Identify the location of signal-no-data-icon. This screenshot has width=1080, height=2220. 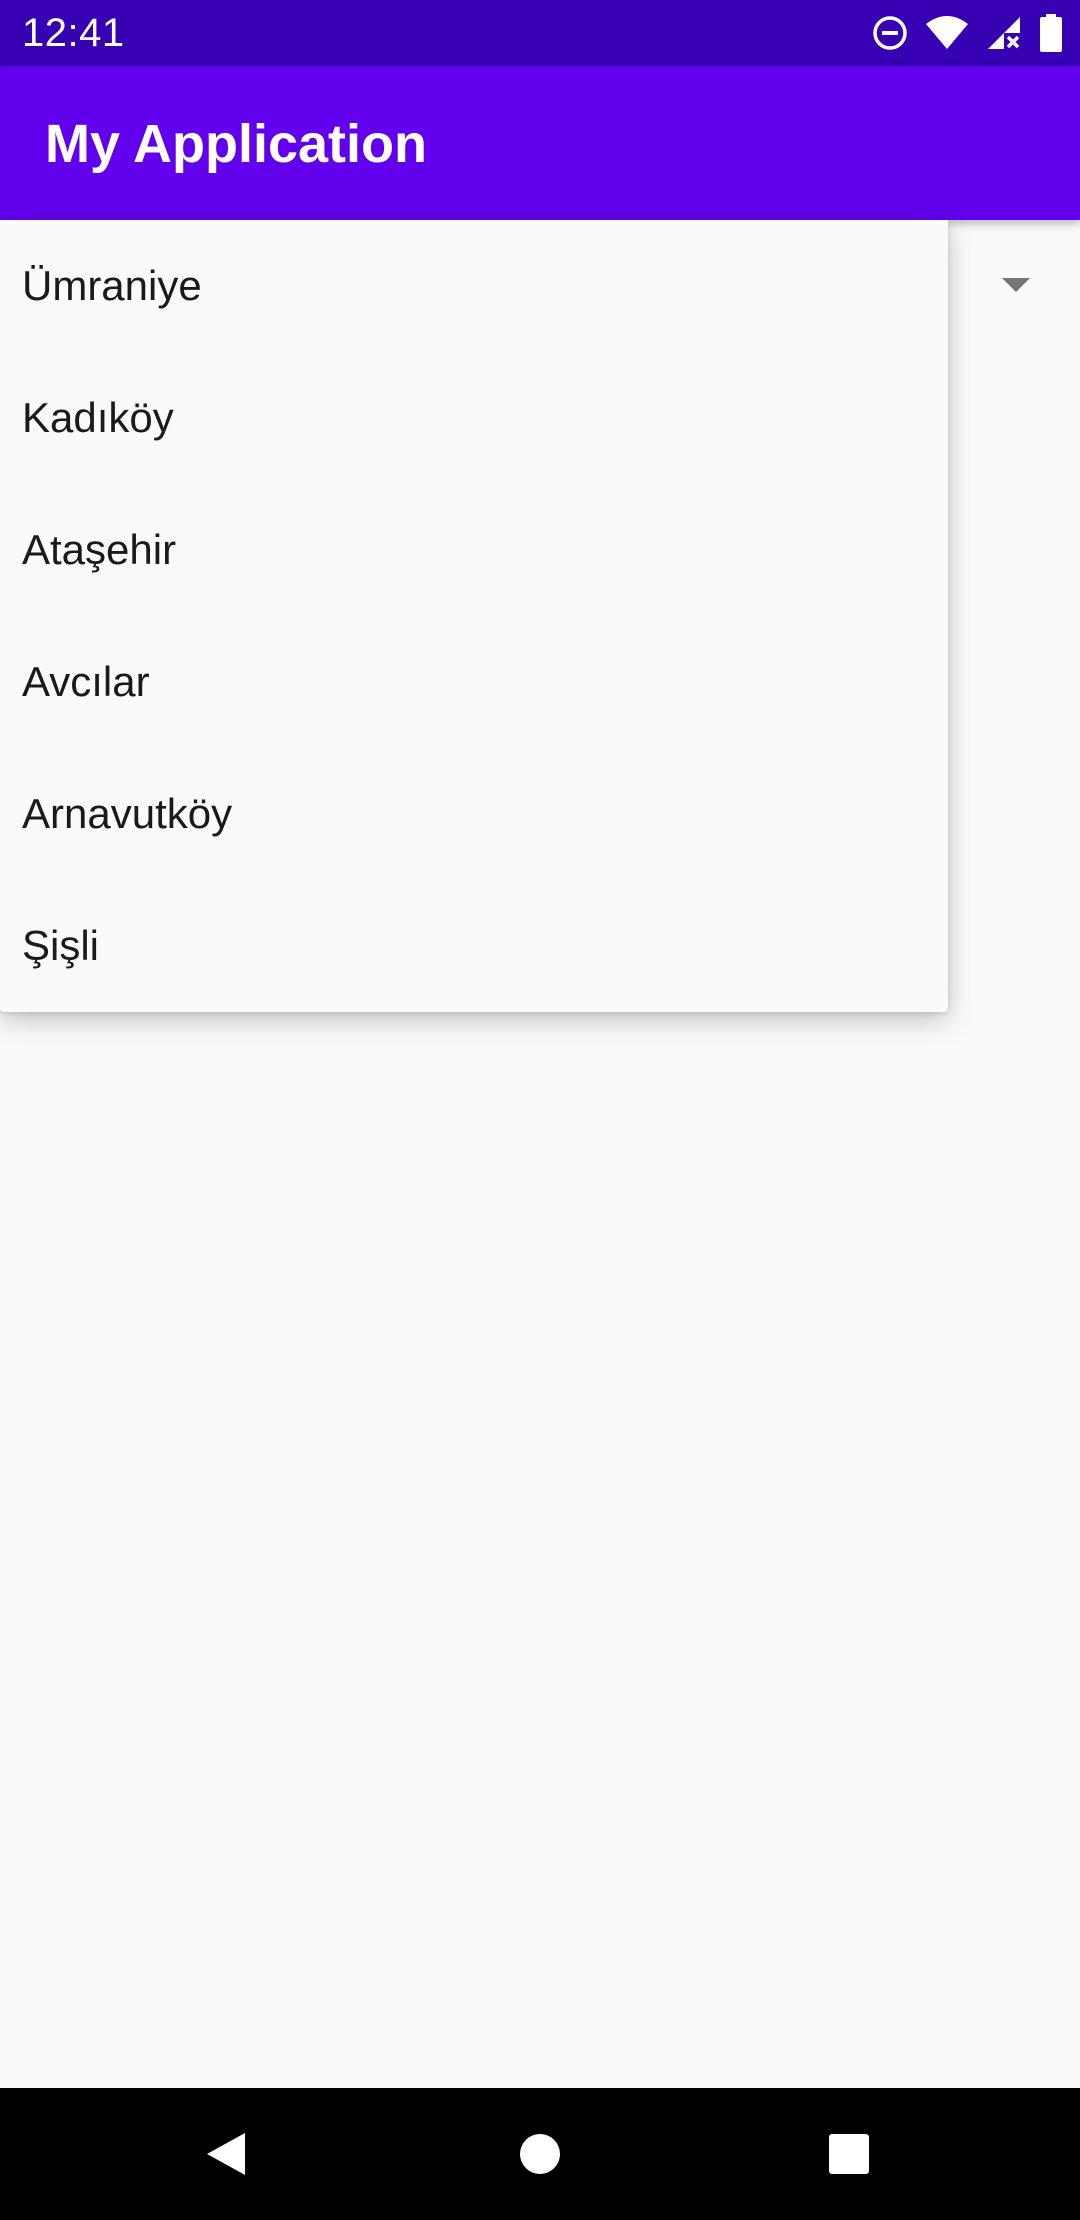
(1004, 33).